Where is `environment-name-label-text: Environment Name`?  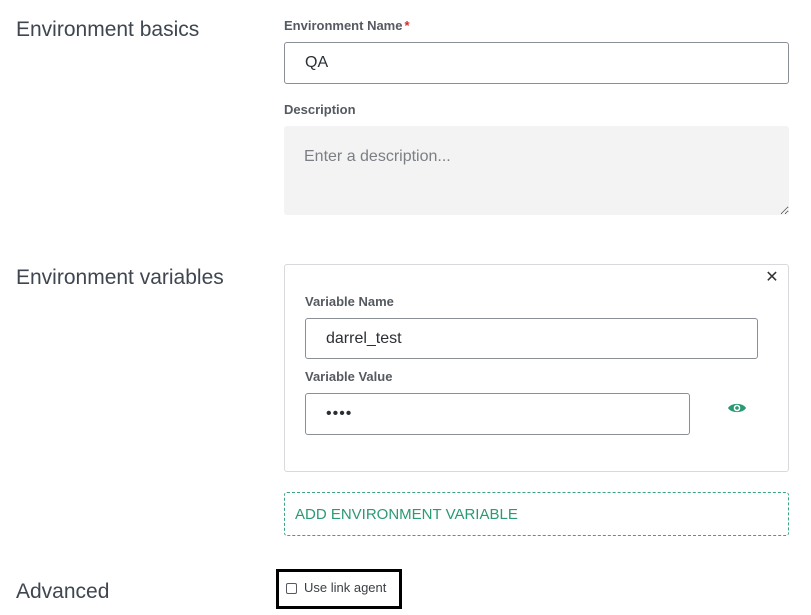 environment-name-label-text: Environment Name is located at coordinates (343, 25).